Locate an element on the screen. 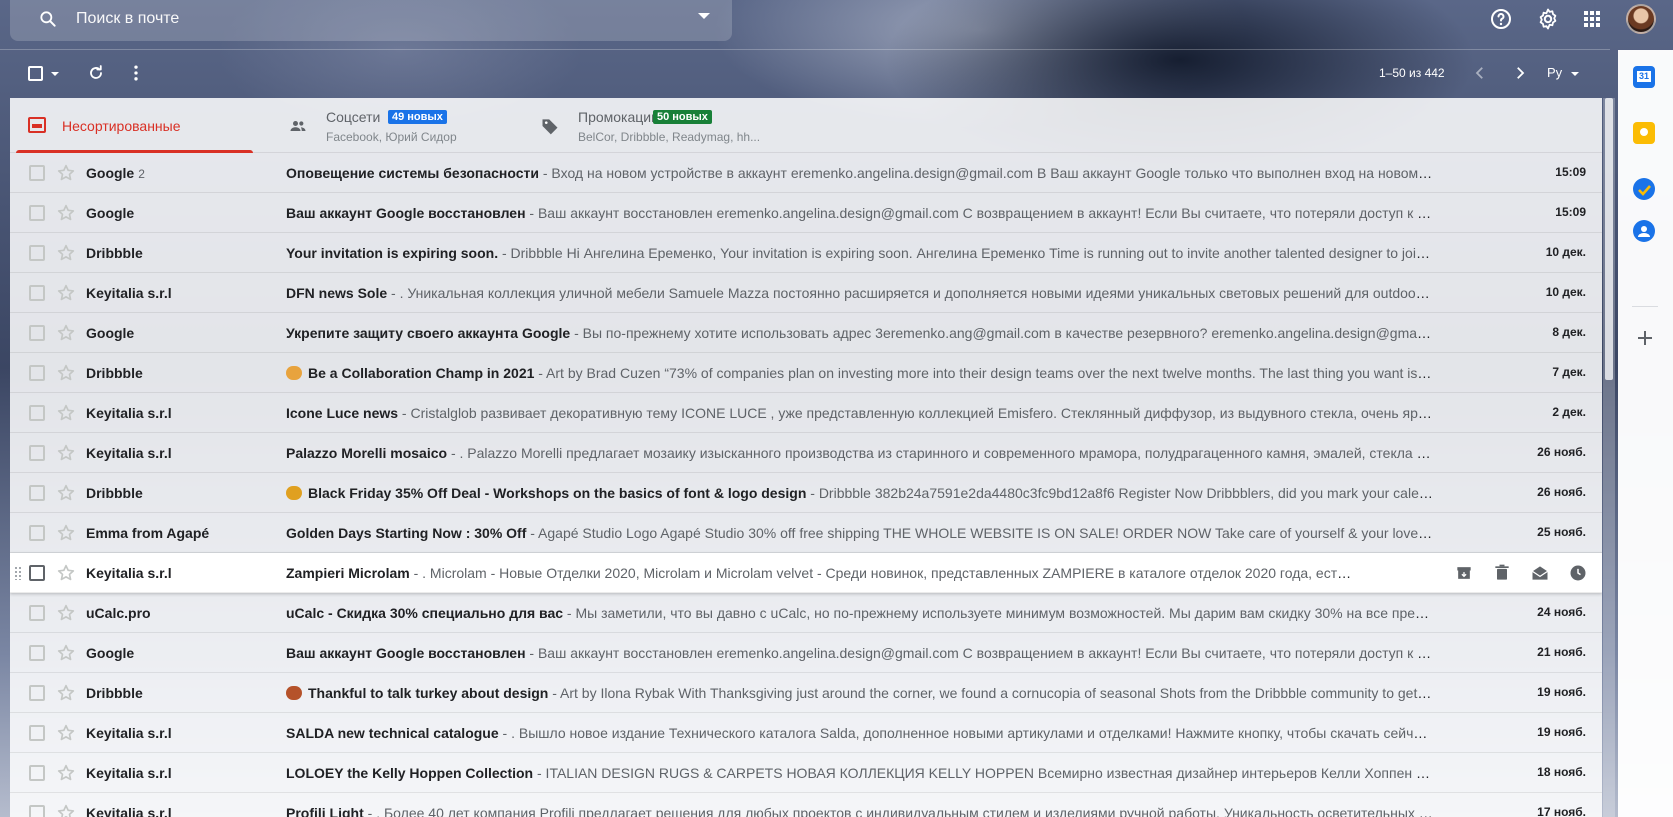  keep-app-icon is located at coordinates (1644, 133).